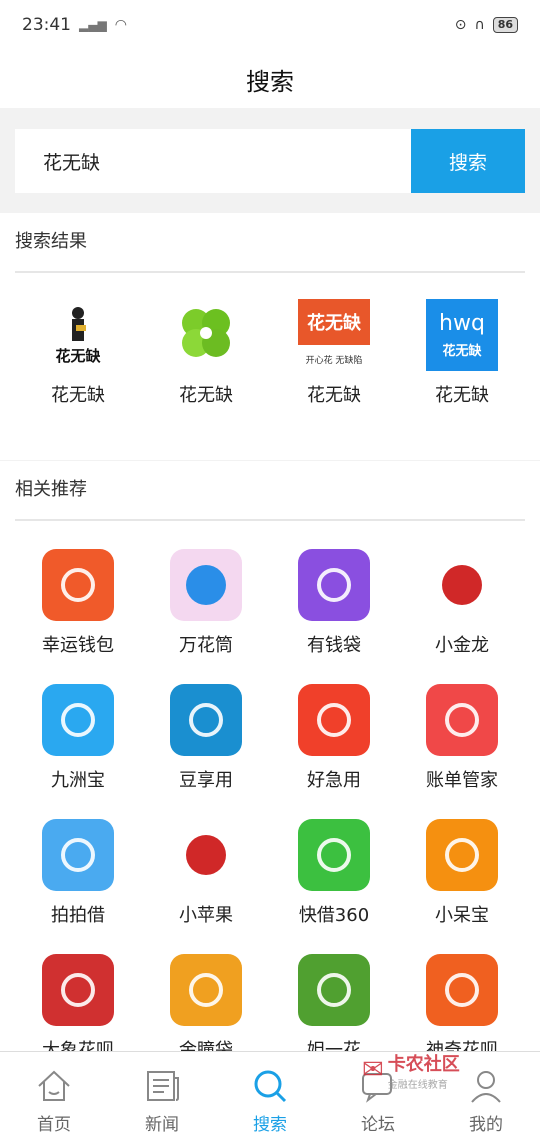 This screenshot has height=1140, width=540. Describe the element at coordinates (162, 1125) in the screenshot. I see `nav-label: 新闻` at that location.